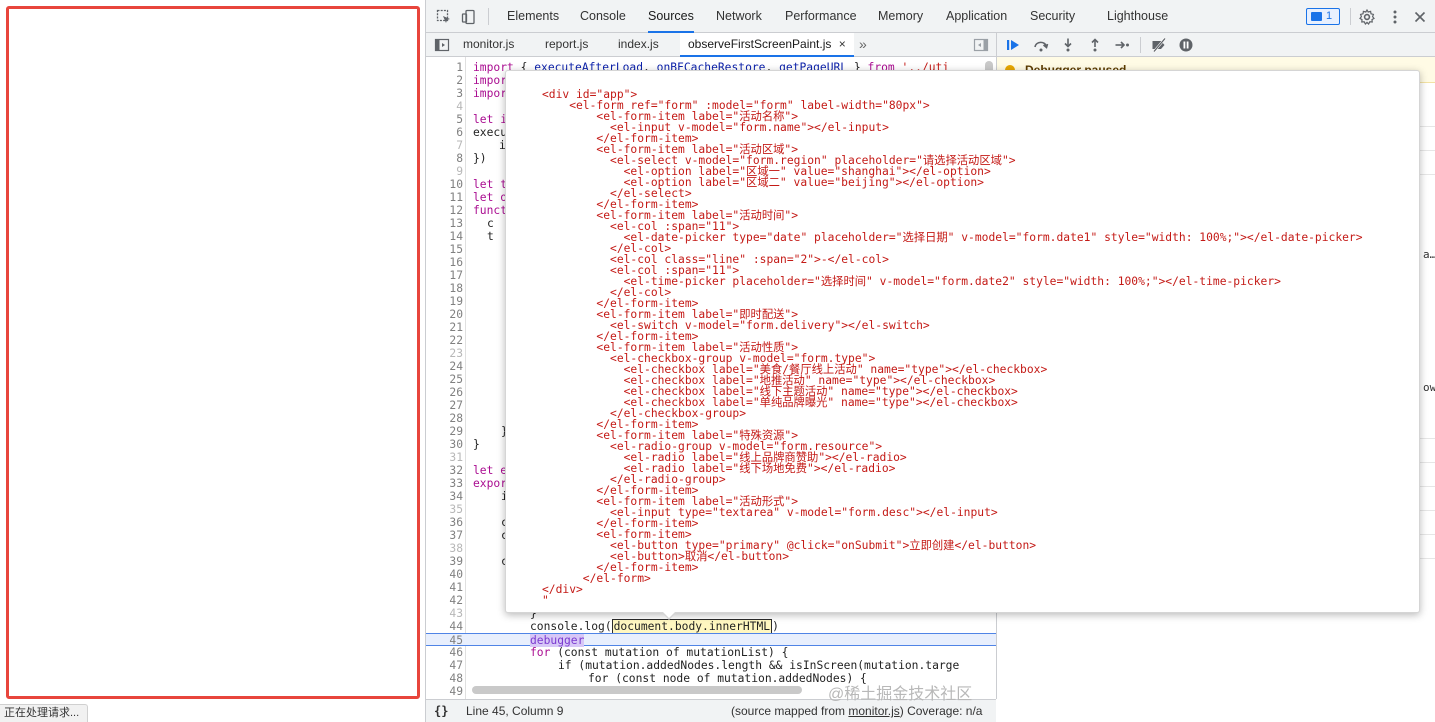  What do you see at coordinates (1420, 17) in the screenshot?
I see `close-icon` at bounding box center [1420, 17].